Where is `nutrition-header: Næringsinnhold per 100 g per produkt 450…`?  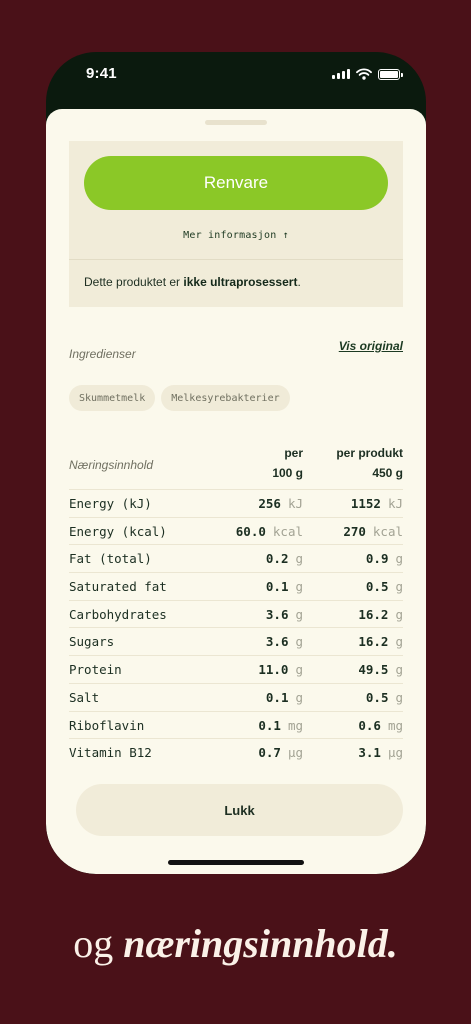
nutrition-header: Næringsinnhold per 100 g per produkt 450… is located at coordinates (236, 466).